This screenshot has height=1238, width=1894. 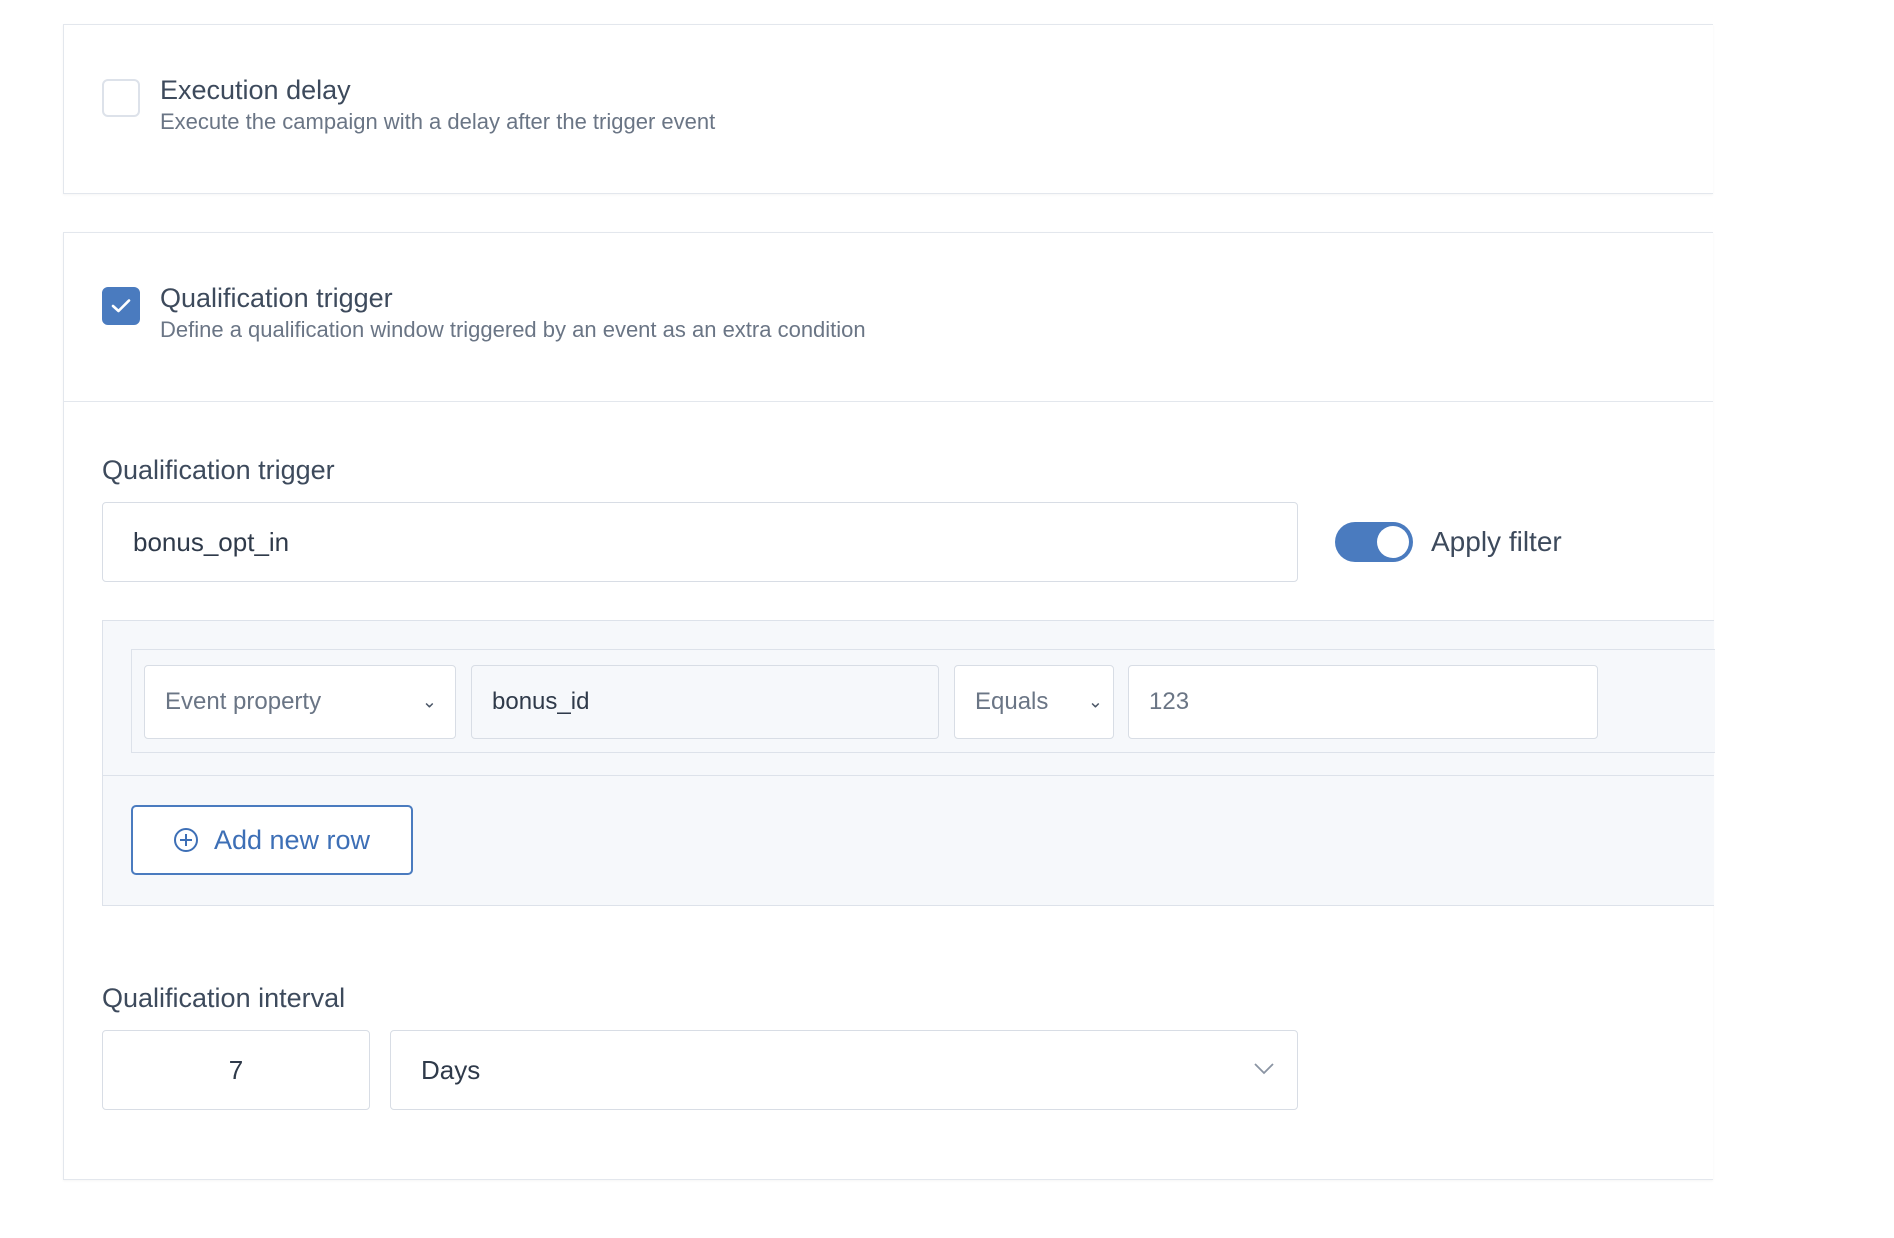 I want to click on interval-value: 7, so click(x=236, y=1069).